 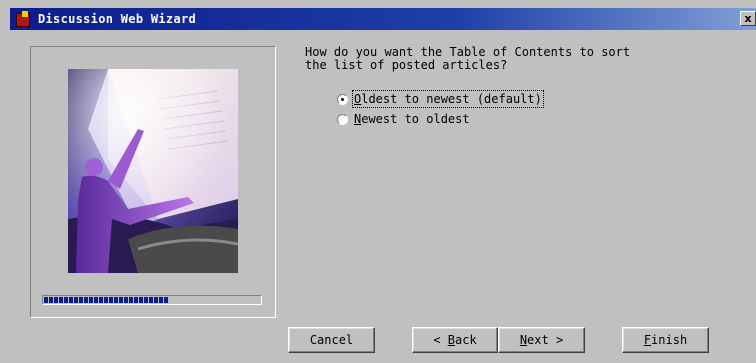 I want to click on option-newest-label: Newest to oldest, so click(x=412, y=119).